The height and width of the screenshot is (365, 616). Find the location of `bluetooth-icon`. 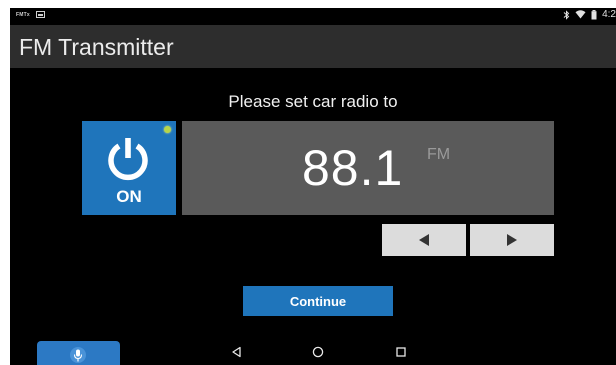

bluetooth-icon is located at coordinates (566, 14).